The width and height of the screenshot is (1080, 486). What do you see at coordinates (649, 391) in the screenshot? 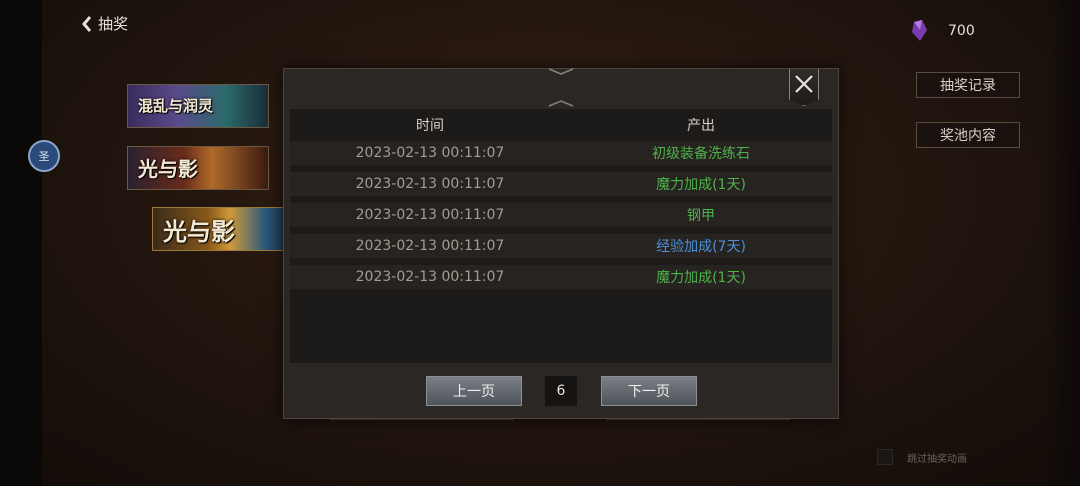
I see `next-page-button: 下一页` at bounding box center [649, 391].